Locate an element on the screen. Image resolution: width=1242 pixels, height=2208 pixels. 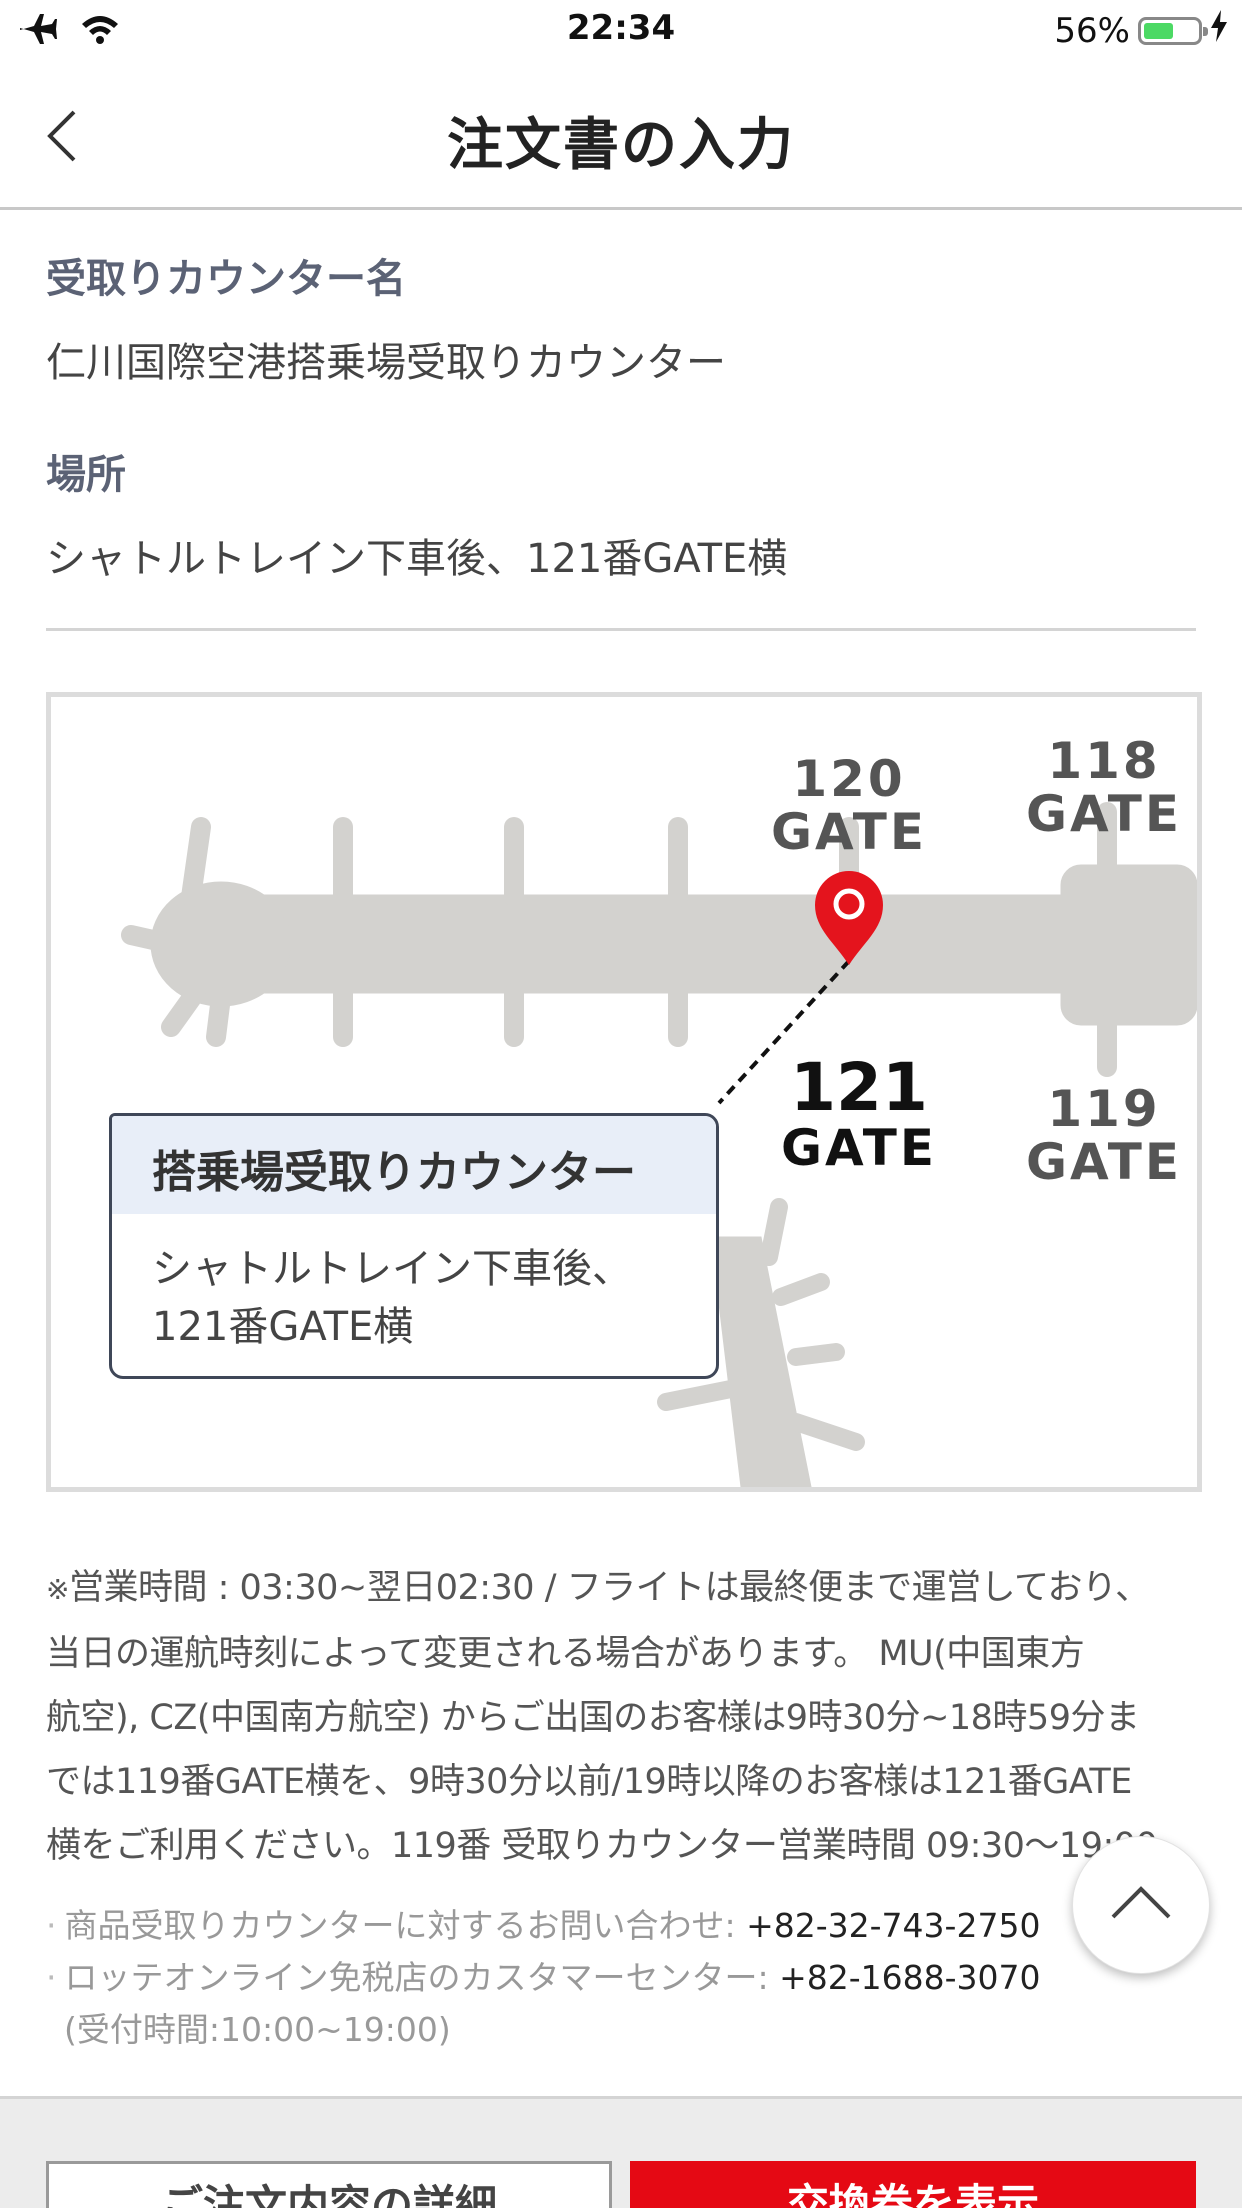
location-value: シャトルトレイン下車後、121番GATE横 is located at coordinates (417, 559).